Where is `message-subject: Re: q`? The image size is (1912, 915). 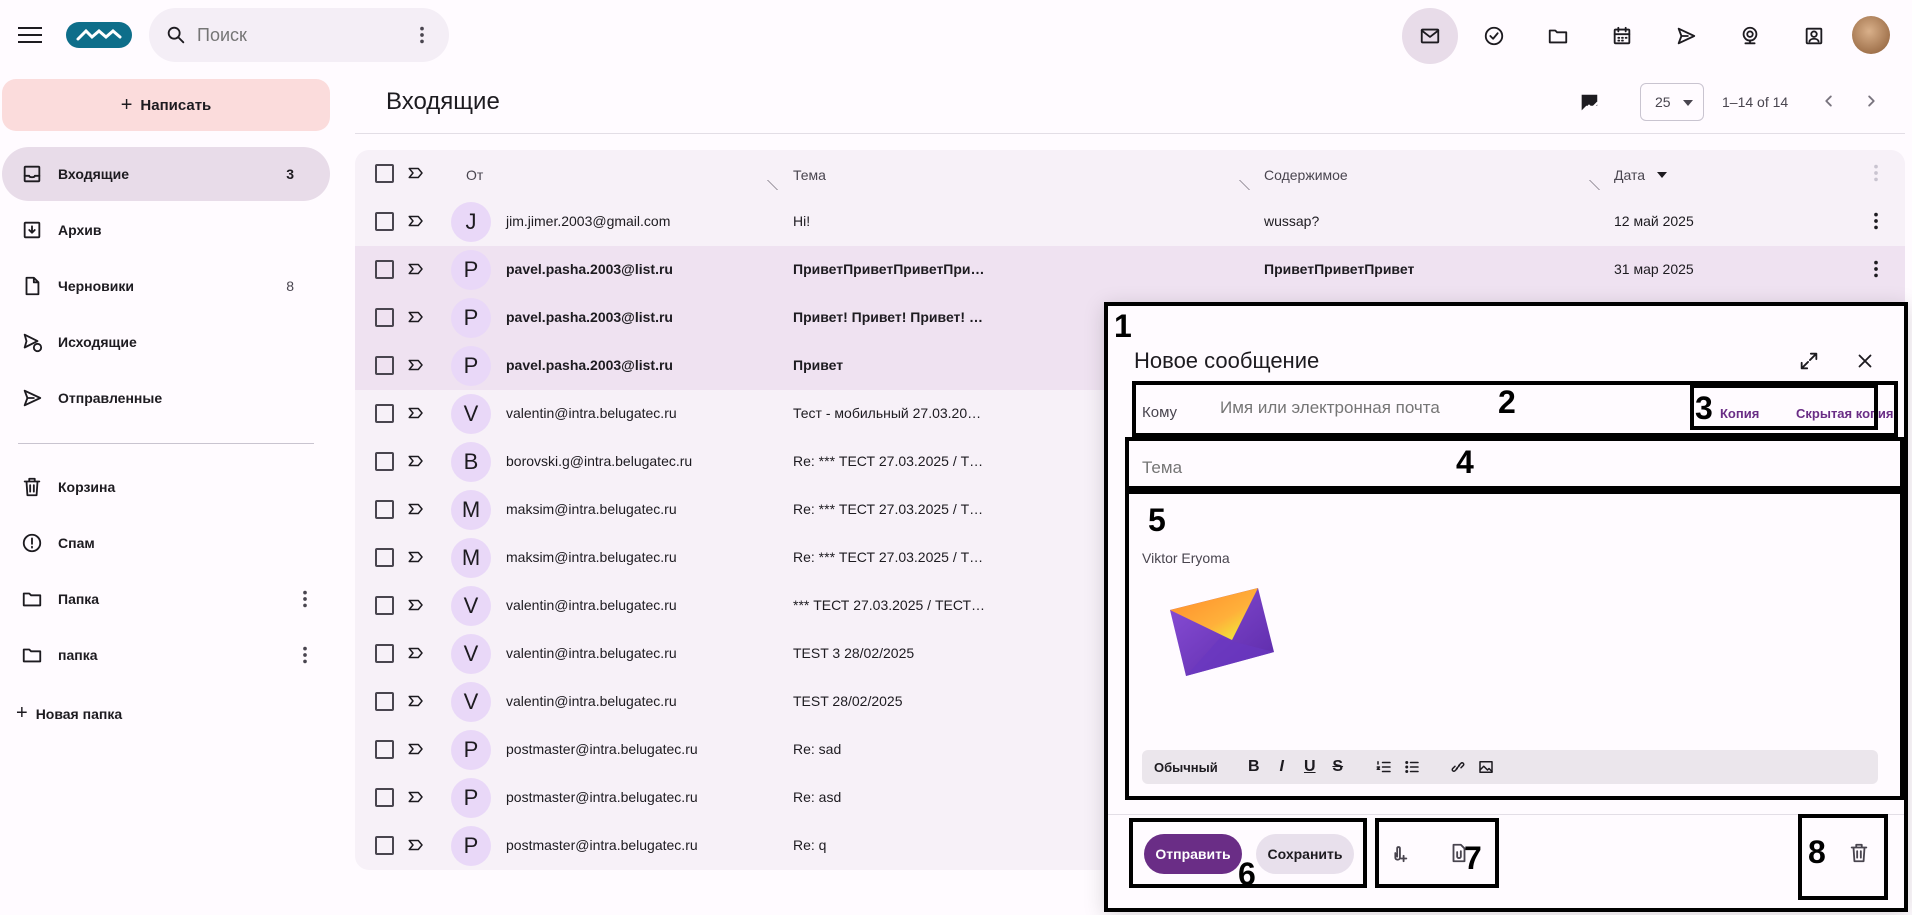 message-subject: Re: q is located at coordinates (810, 845).